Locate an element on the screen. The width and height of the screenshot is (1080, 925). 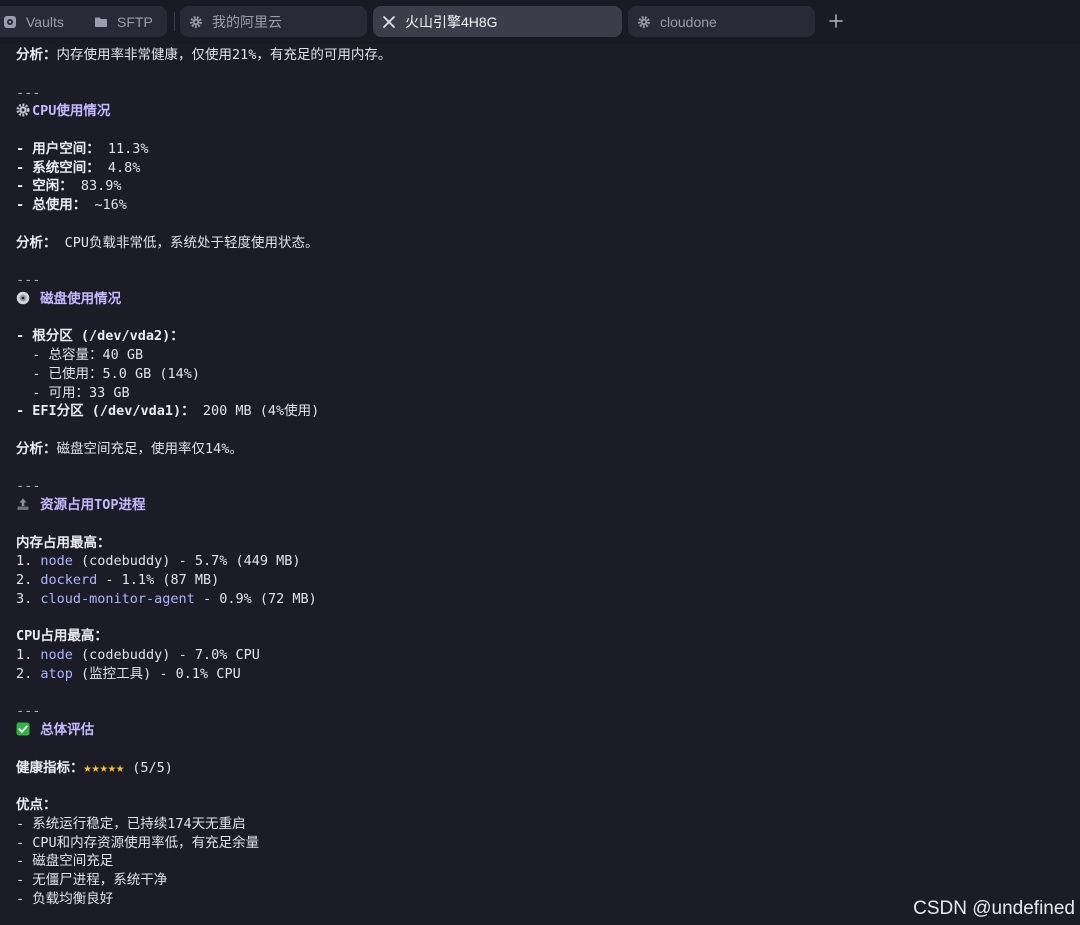
tab-sftp: SFTP is located at coordinates (126, 21).